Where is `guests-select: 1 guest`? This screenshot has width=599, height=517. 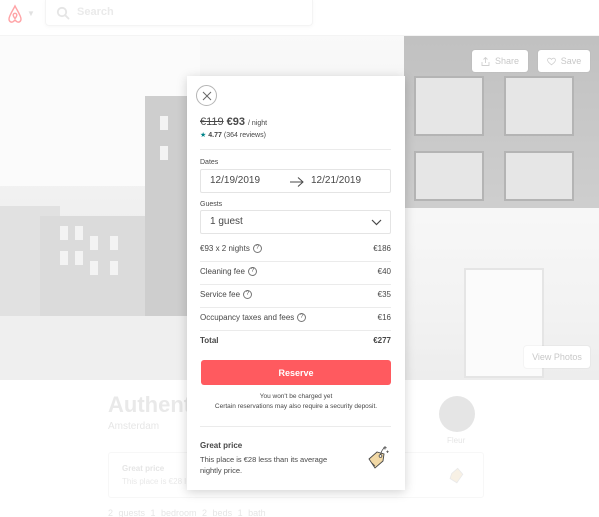
guests-select: 1 guest is located at coordinates (295, 222).